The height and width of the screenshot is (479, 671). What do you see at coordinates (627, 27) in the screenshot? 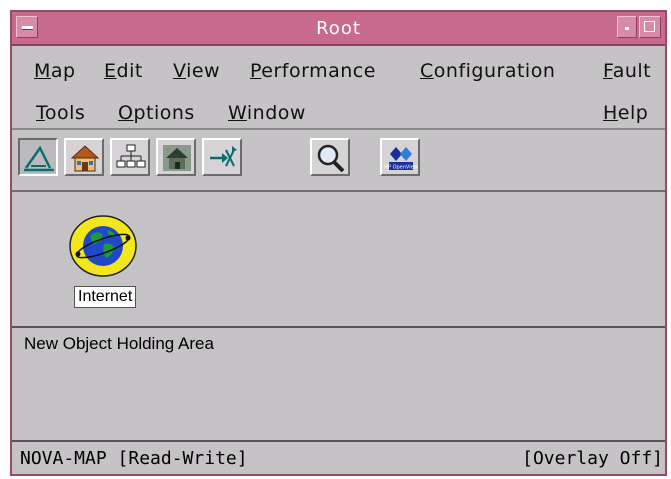
I see `minimize-button` at bounding box center [627, 27].